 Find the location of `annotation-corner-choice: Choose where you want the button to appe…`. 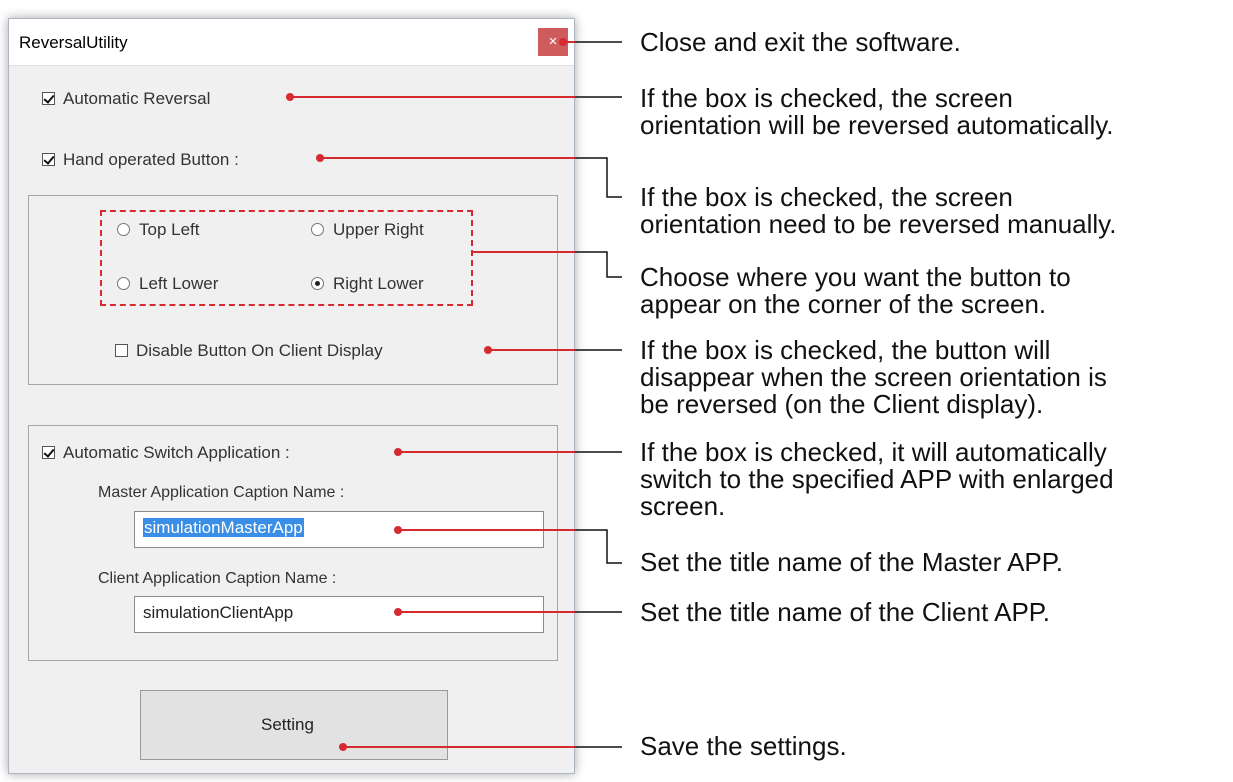

annotation-corner-choice: Choose where you want the button to appe… is located at coordinates (855, 290).